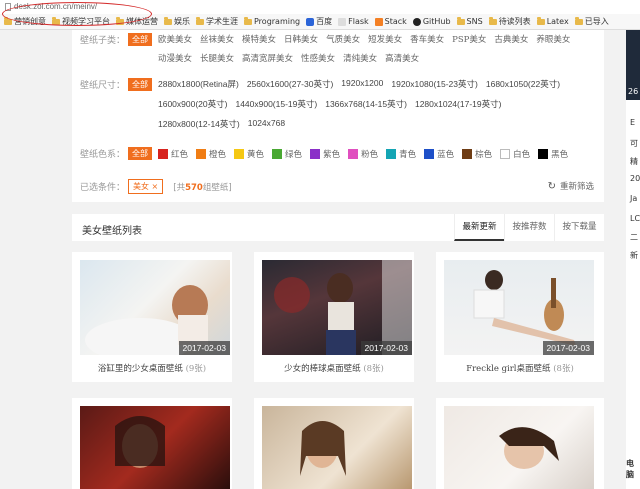 The height and width of the screenshot is (489, 640). Describe the element at coordinates (175, 58) in the screenshot. I see `subtype-option: 动漫美女` at that location.